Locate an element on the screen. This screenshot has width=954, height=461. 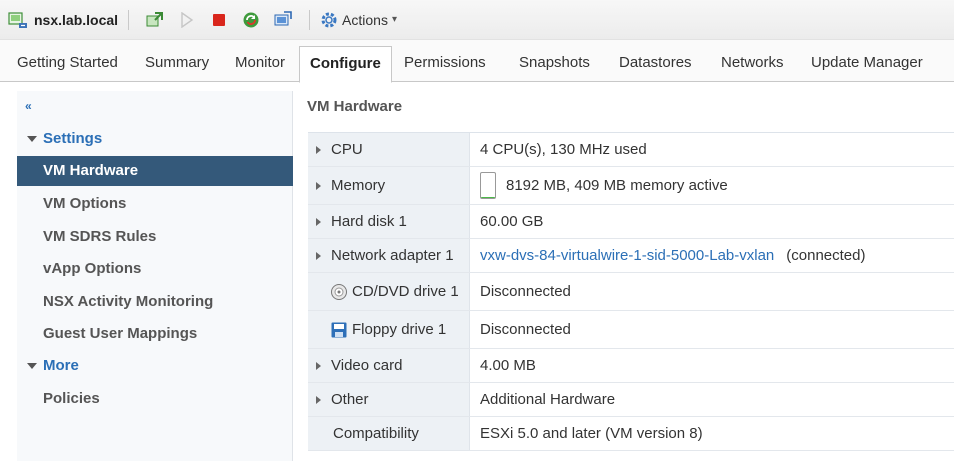
hw-row-toggle: Memory is located at coordinates (389, 185).